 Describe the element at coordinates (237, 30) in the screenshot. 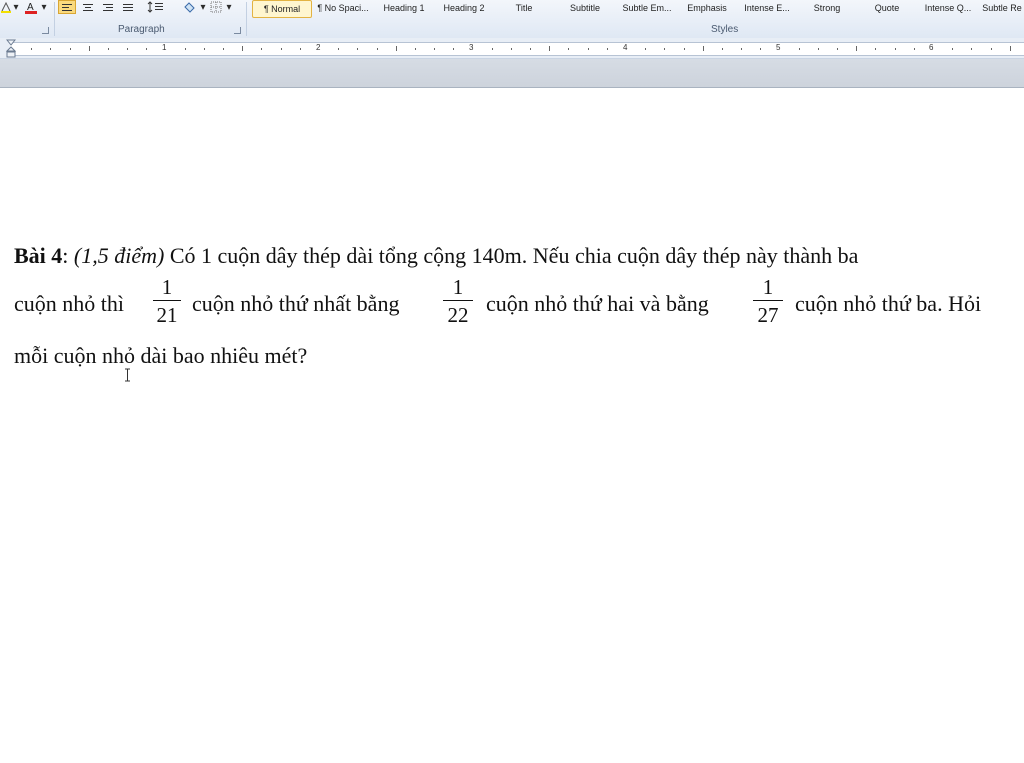

I see `paragraph-dialog-launcher-icon` at that location.